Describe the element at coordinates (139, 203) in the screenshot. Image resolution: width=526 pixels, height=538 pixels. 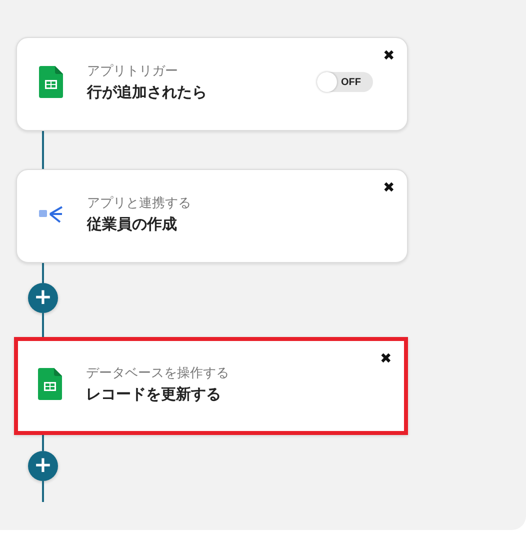
I see `step-type: アプリと連携する` at that location.